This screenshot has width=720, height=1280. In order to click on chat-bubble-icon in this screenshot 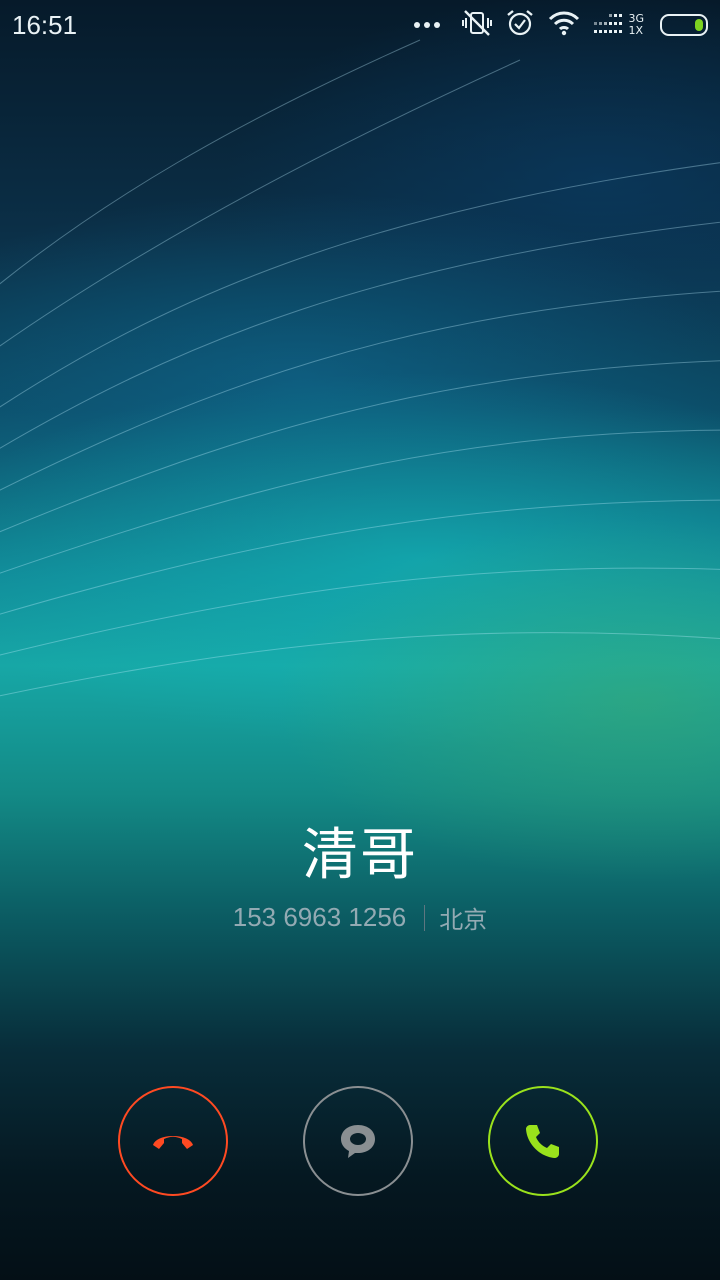, I will do `click(358, 1141)`.